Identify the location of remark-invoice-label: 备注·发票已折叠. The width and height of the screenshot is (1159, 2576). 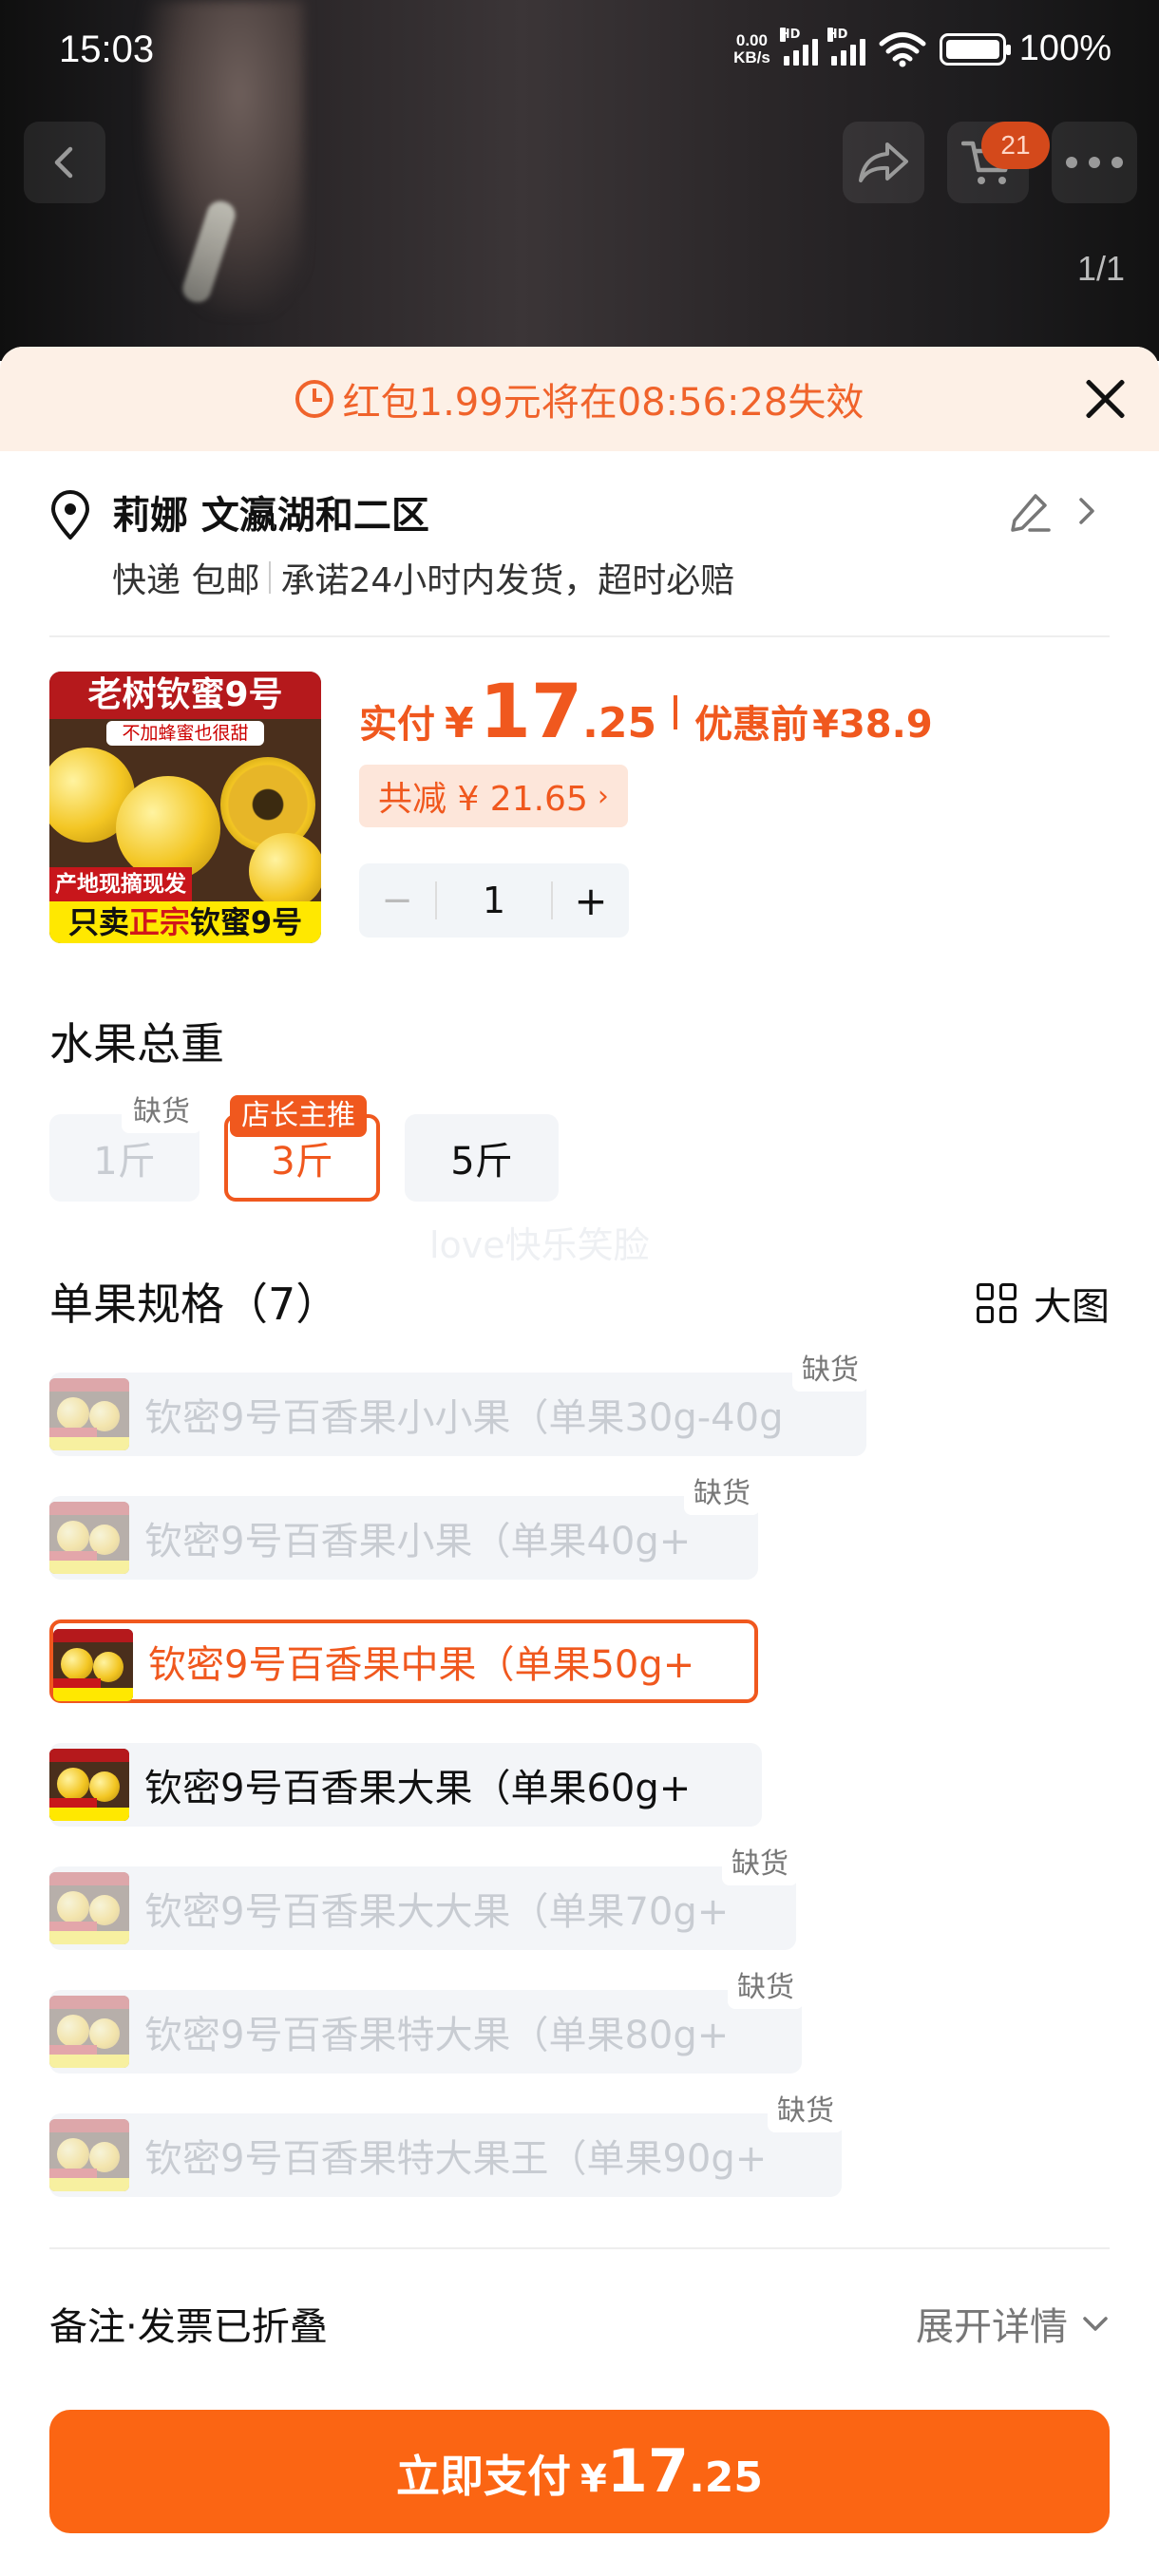
(188, 2327).